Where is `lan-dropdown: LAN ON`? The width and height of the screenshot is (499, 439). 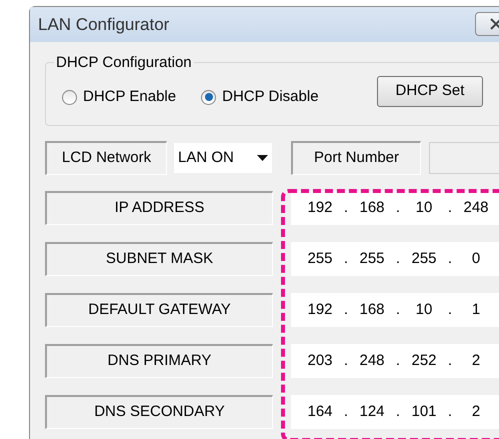 lan-dropdown: LAN ON is located at coordinates (223, 158).